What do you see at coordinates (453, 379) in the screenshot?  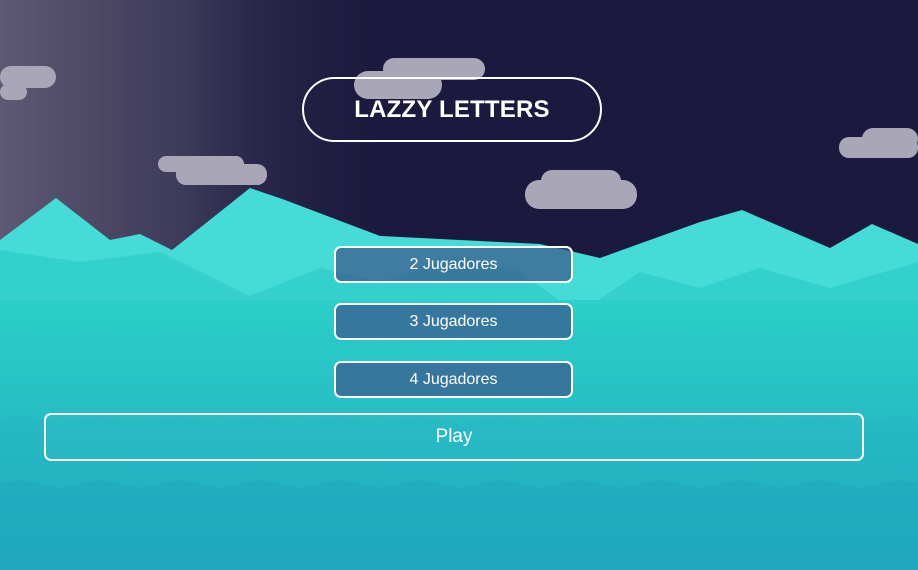 I see `four-players-button: 4 Jugadores` at bounding box center [453, 379].